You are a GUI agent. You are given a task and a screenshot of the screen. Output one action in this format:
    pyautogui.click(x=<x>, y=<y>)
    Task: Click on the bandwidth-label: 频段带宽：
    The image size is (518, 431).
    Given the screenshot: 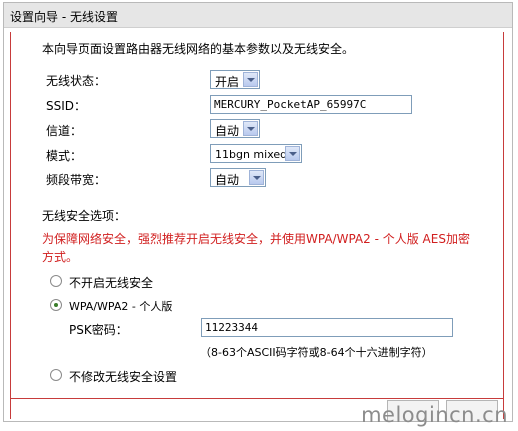 What is the action you would take?
    pyautogui.click(x=76, y=180)
    